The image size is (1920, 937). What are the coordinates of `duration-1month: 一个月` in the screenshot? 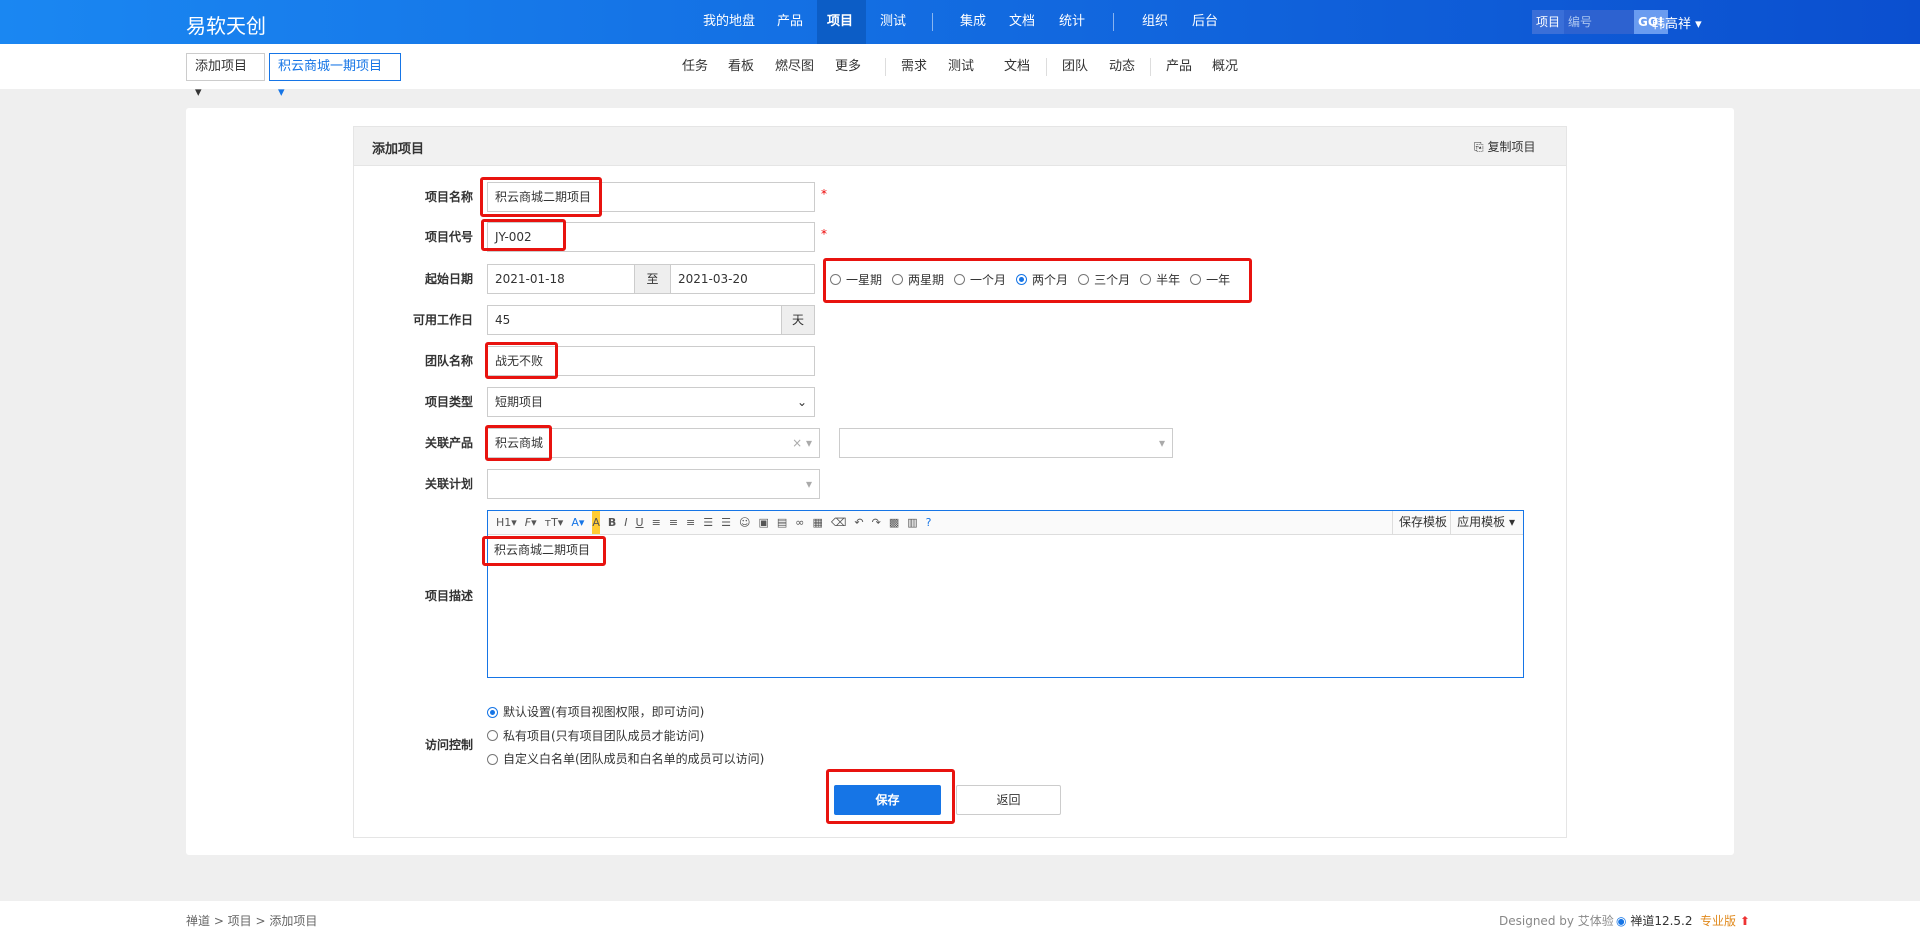 It's located at (980, 279).